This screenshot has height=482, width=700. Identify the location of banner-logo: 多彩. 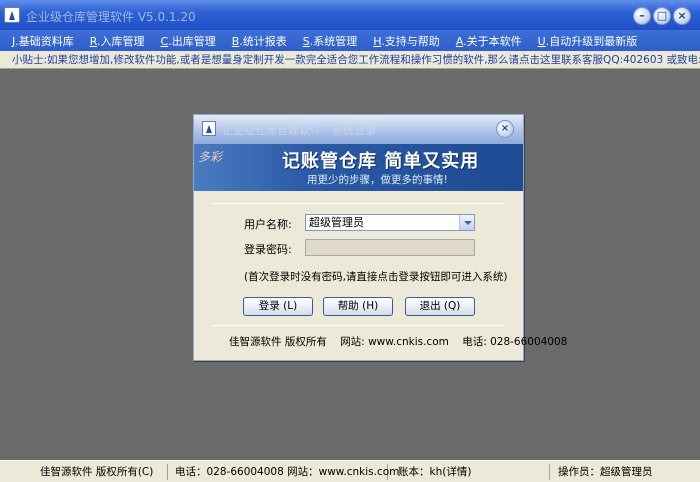
(210, 157).